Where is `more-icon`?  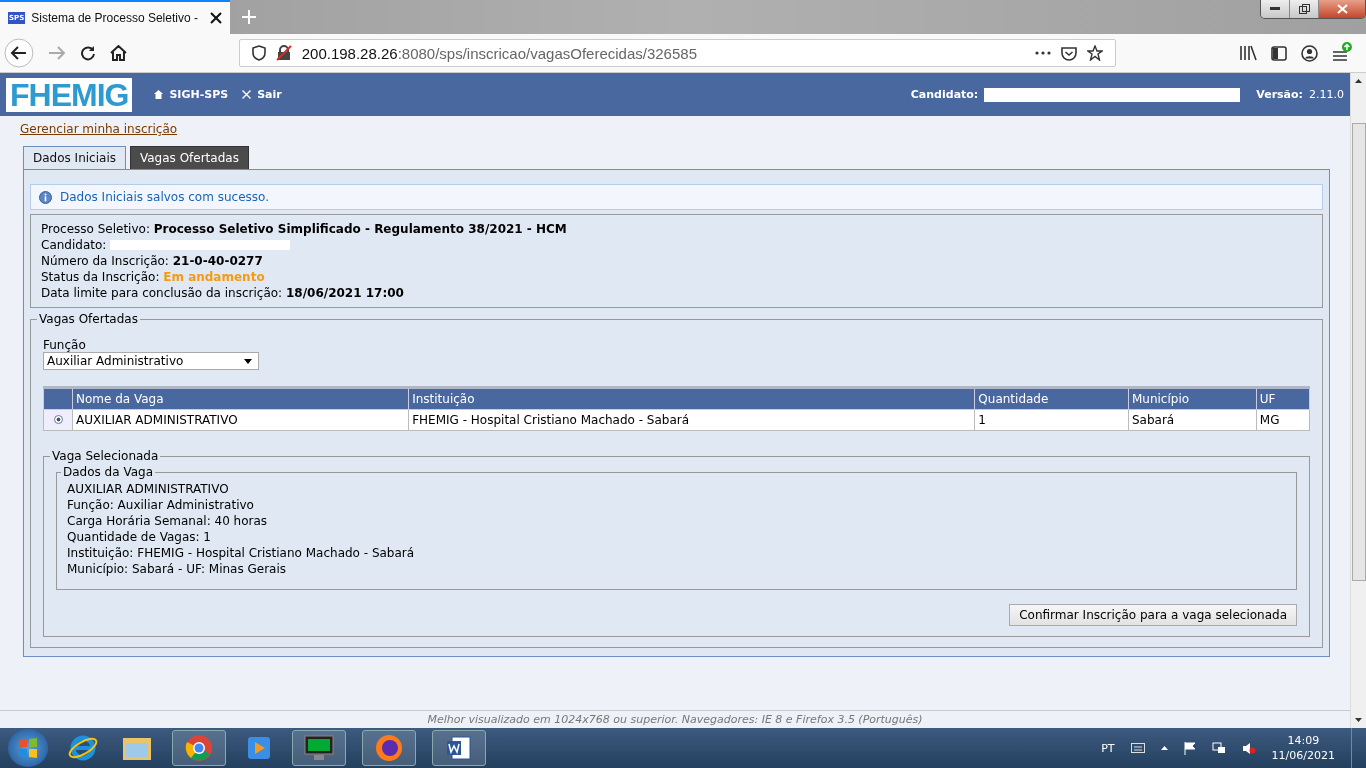
more-icon is located at coordinates (1042, 53).